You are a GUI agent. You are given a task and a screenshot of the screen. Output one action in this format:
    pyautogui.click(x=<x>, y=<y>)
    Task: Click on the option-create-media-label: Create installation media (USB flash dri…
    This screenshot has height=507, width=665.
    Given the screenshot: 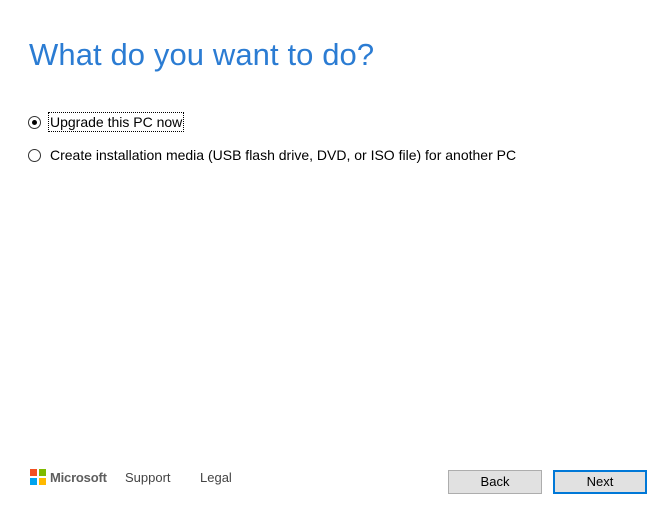 What is the action you would take?
    pyautogui.click(x=283, y=155)
    